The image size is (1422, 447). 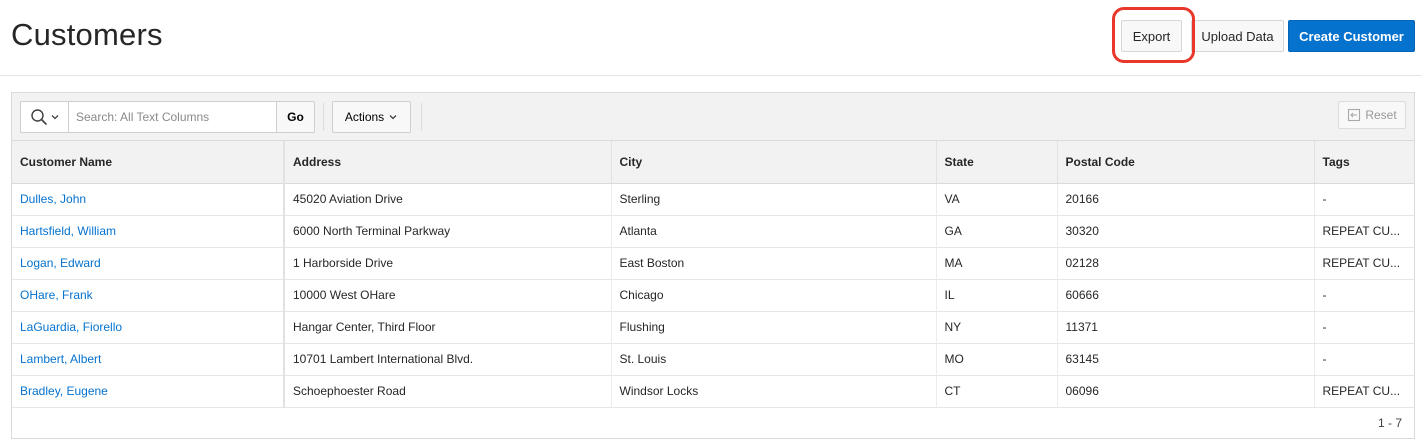 What do you see at coordinates (1354, 115) in the screenshot?
I see `reset-icon` at bounding box center [1354, 115].